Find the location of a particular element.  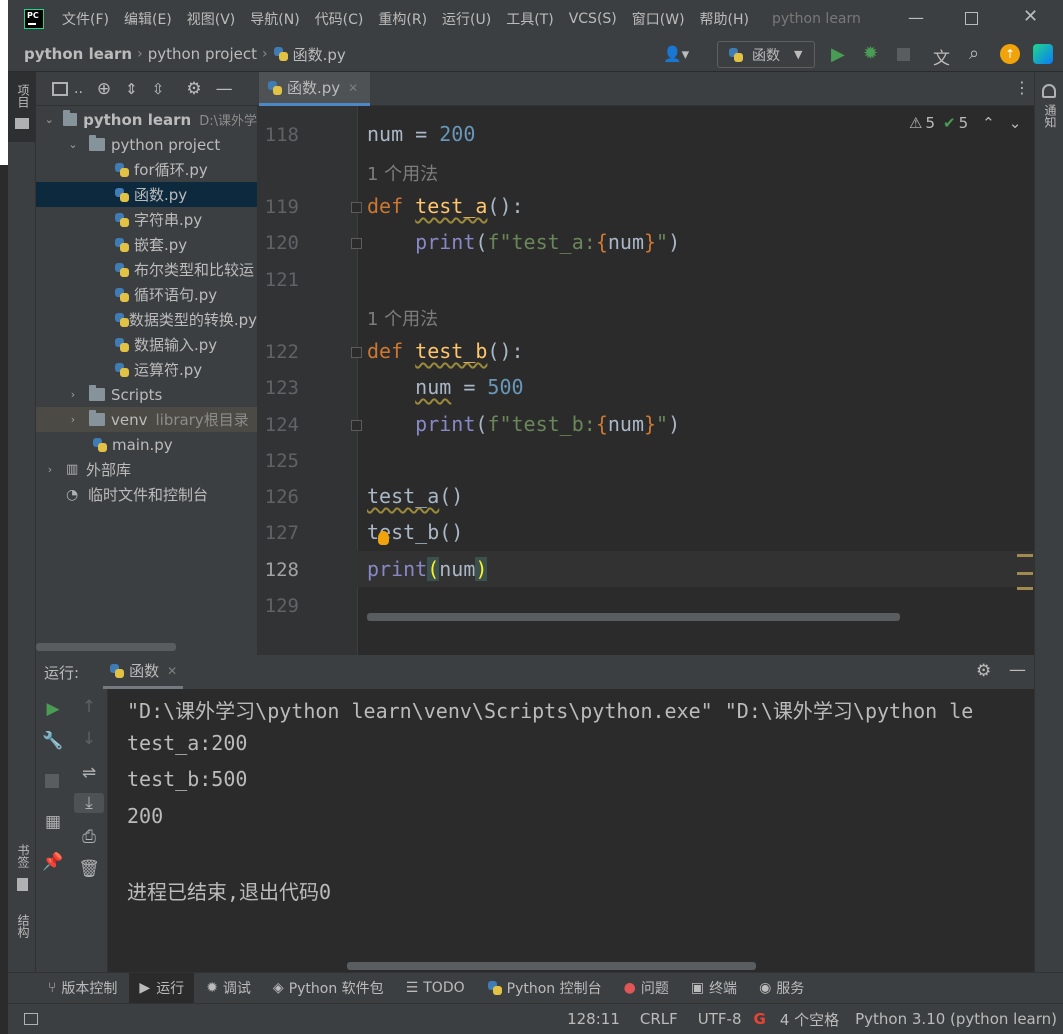

tree-item-file: 字符串.py is located at coordinates (146, 219).